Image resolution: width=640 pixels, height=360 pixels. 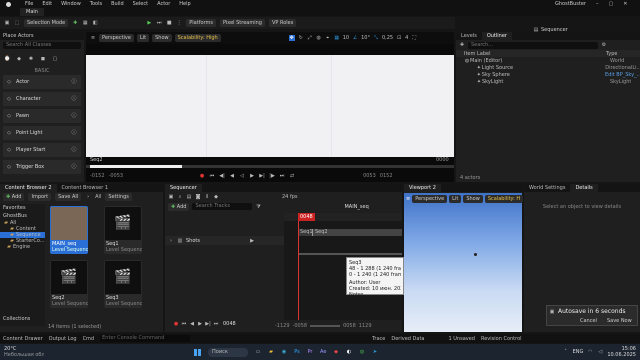 What do you see at coordinates (85, 188) in the screenshot?
I see `content-browser-1-tab: Content Browser 1` at bounding box center [85, 188].